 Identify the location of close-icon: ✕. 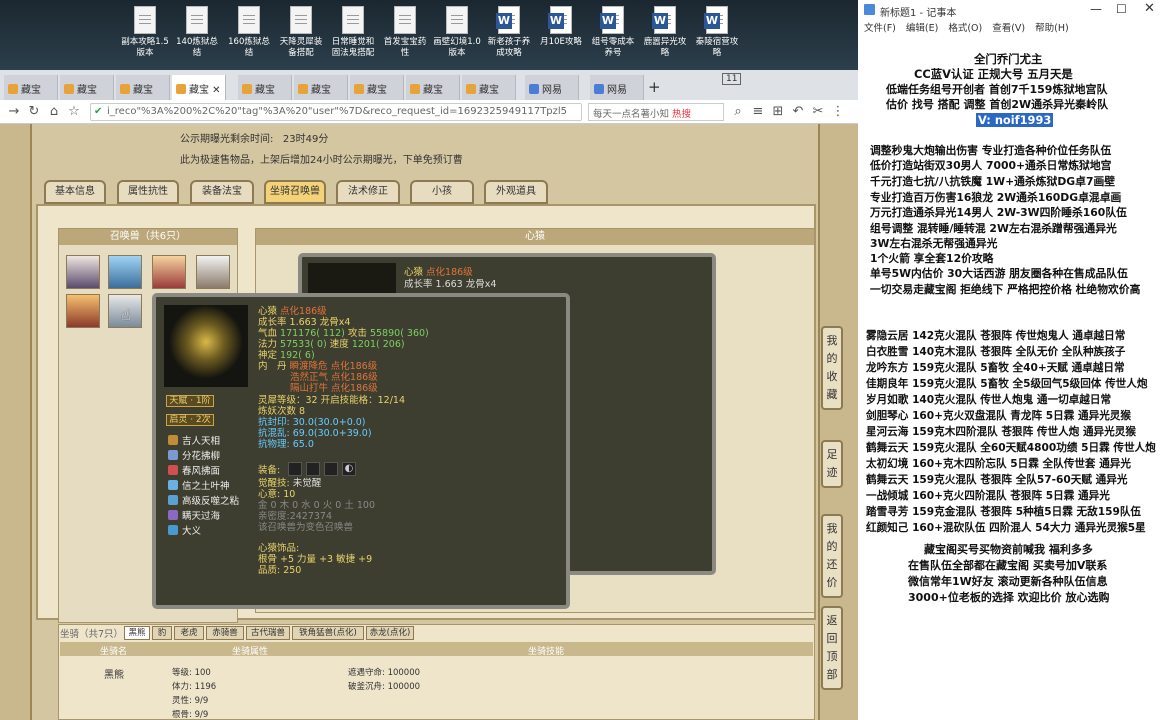
(1149, 8).